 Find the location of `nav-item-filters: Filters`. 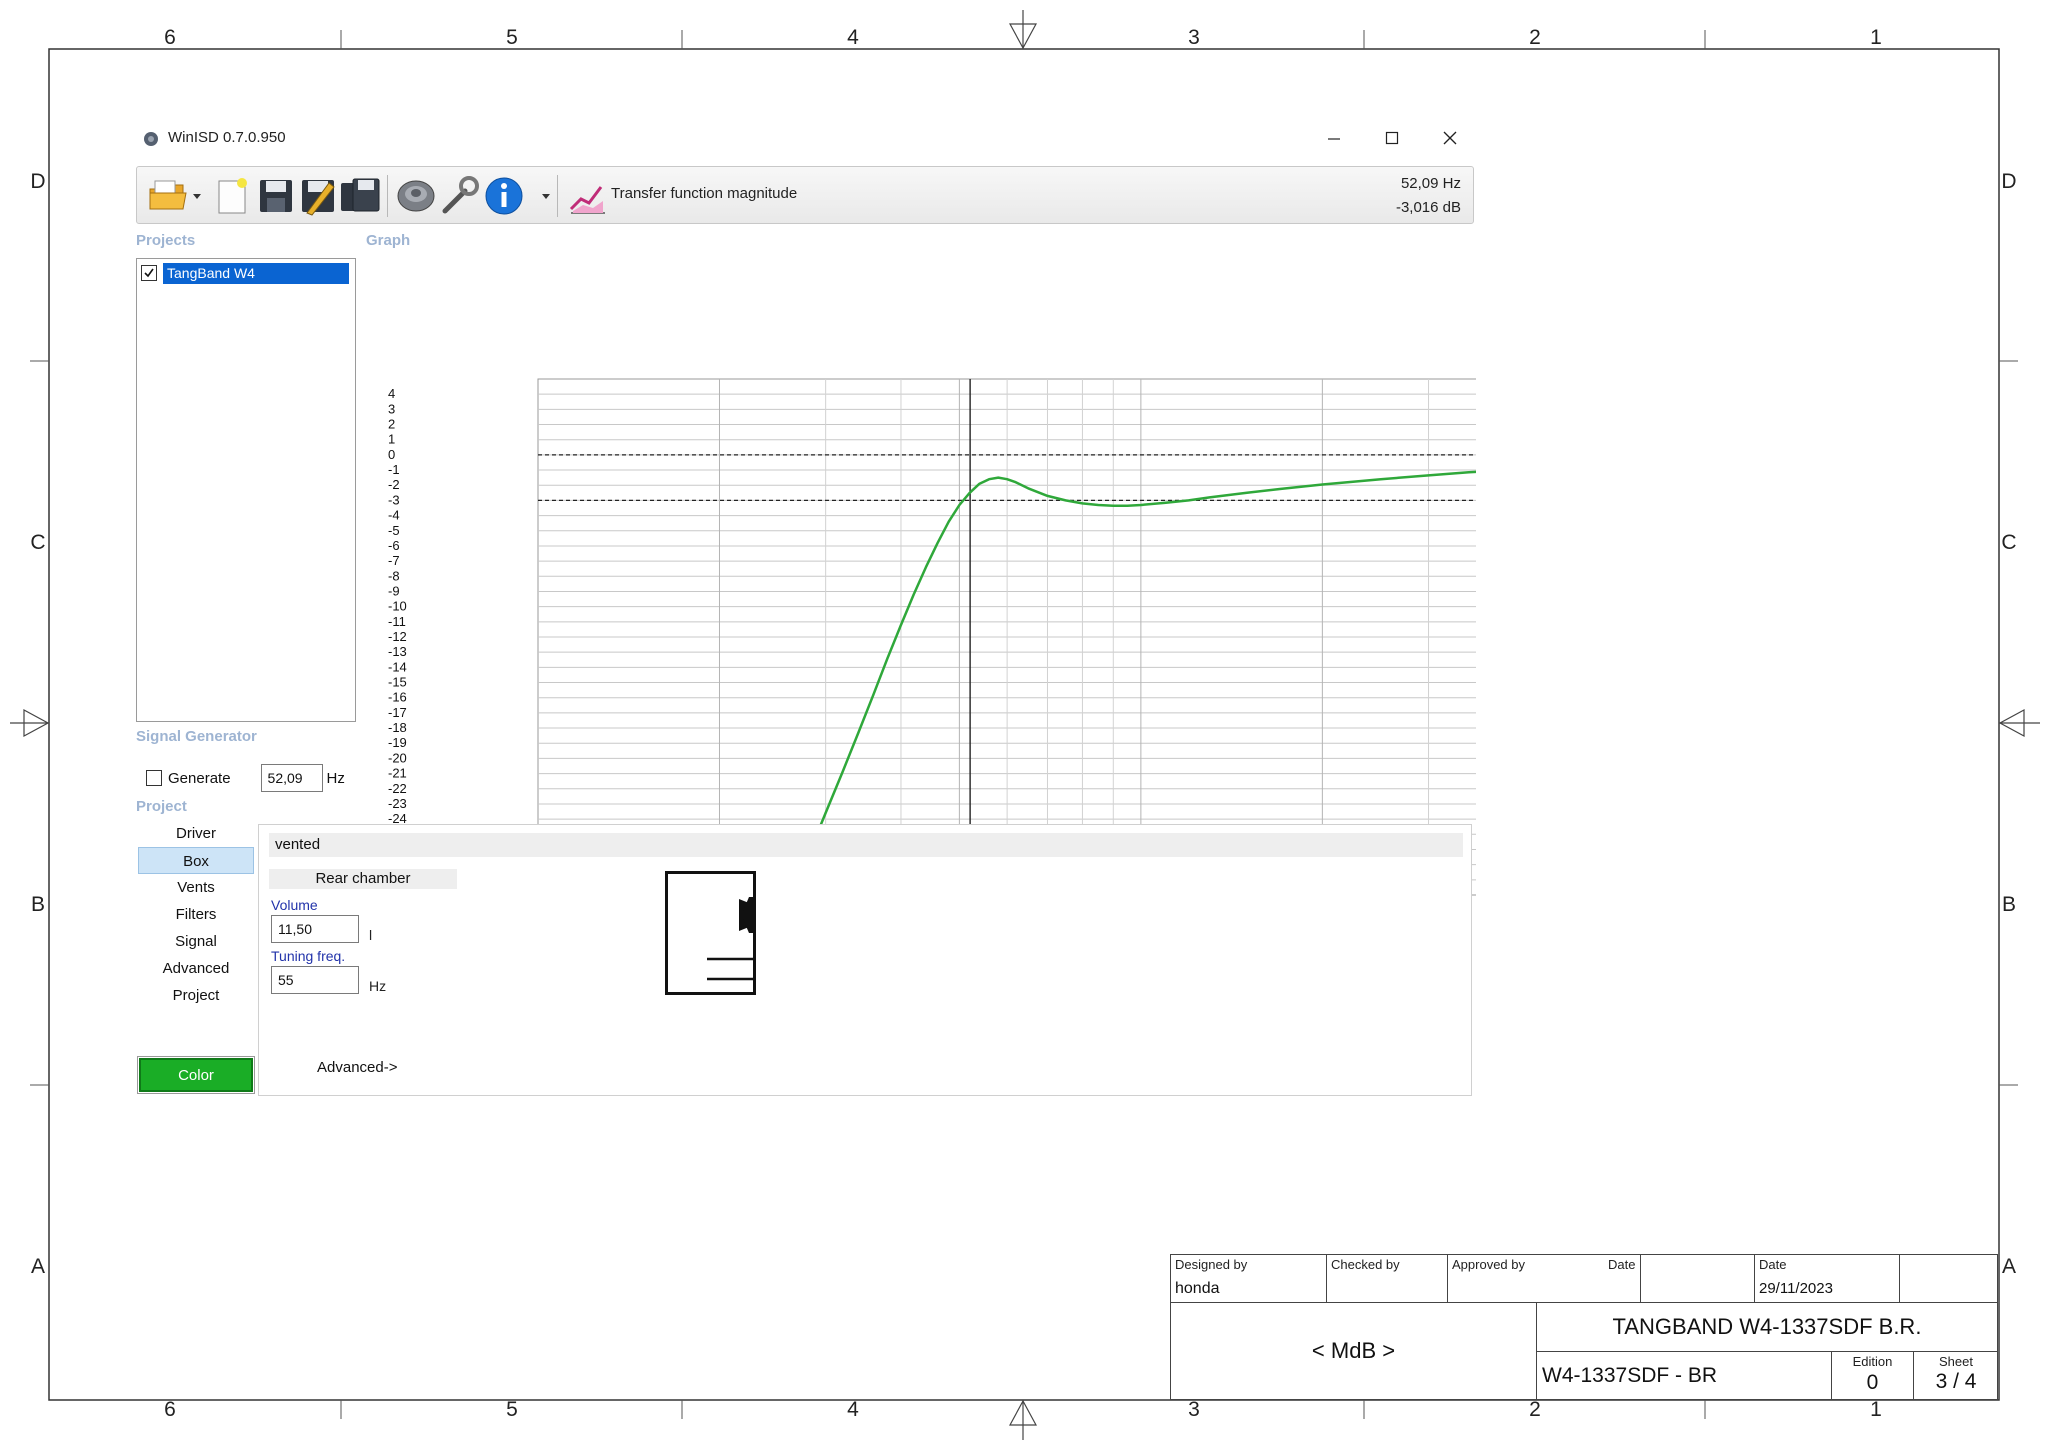

nav-item-filters: Filters is located at coordinates (196, 914).